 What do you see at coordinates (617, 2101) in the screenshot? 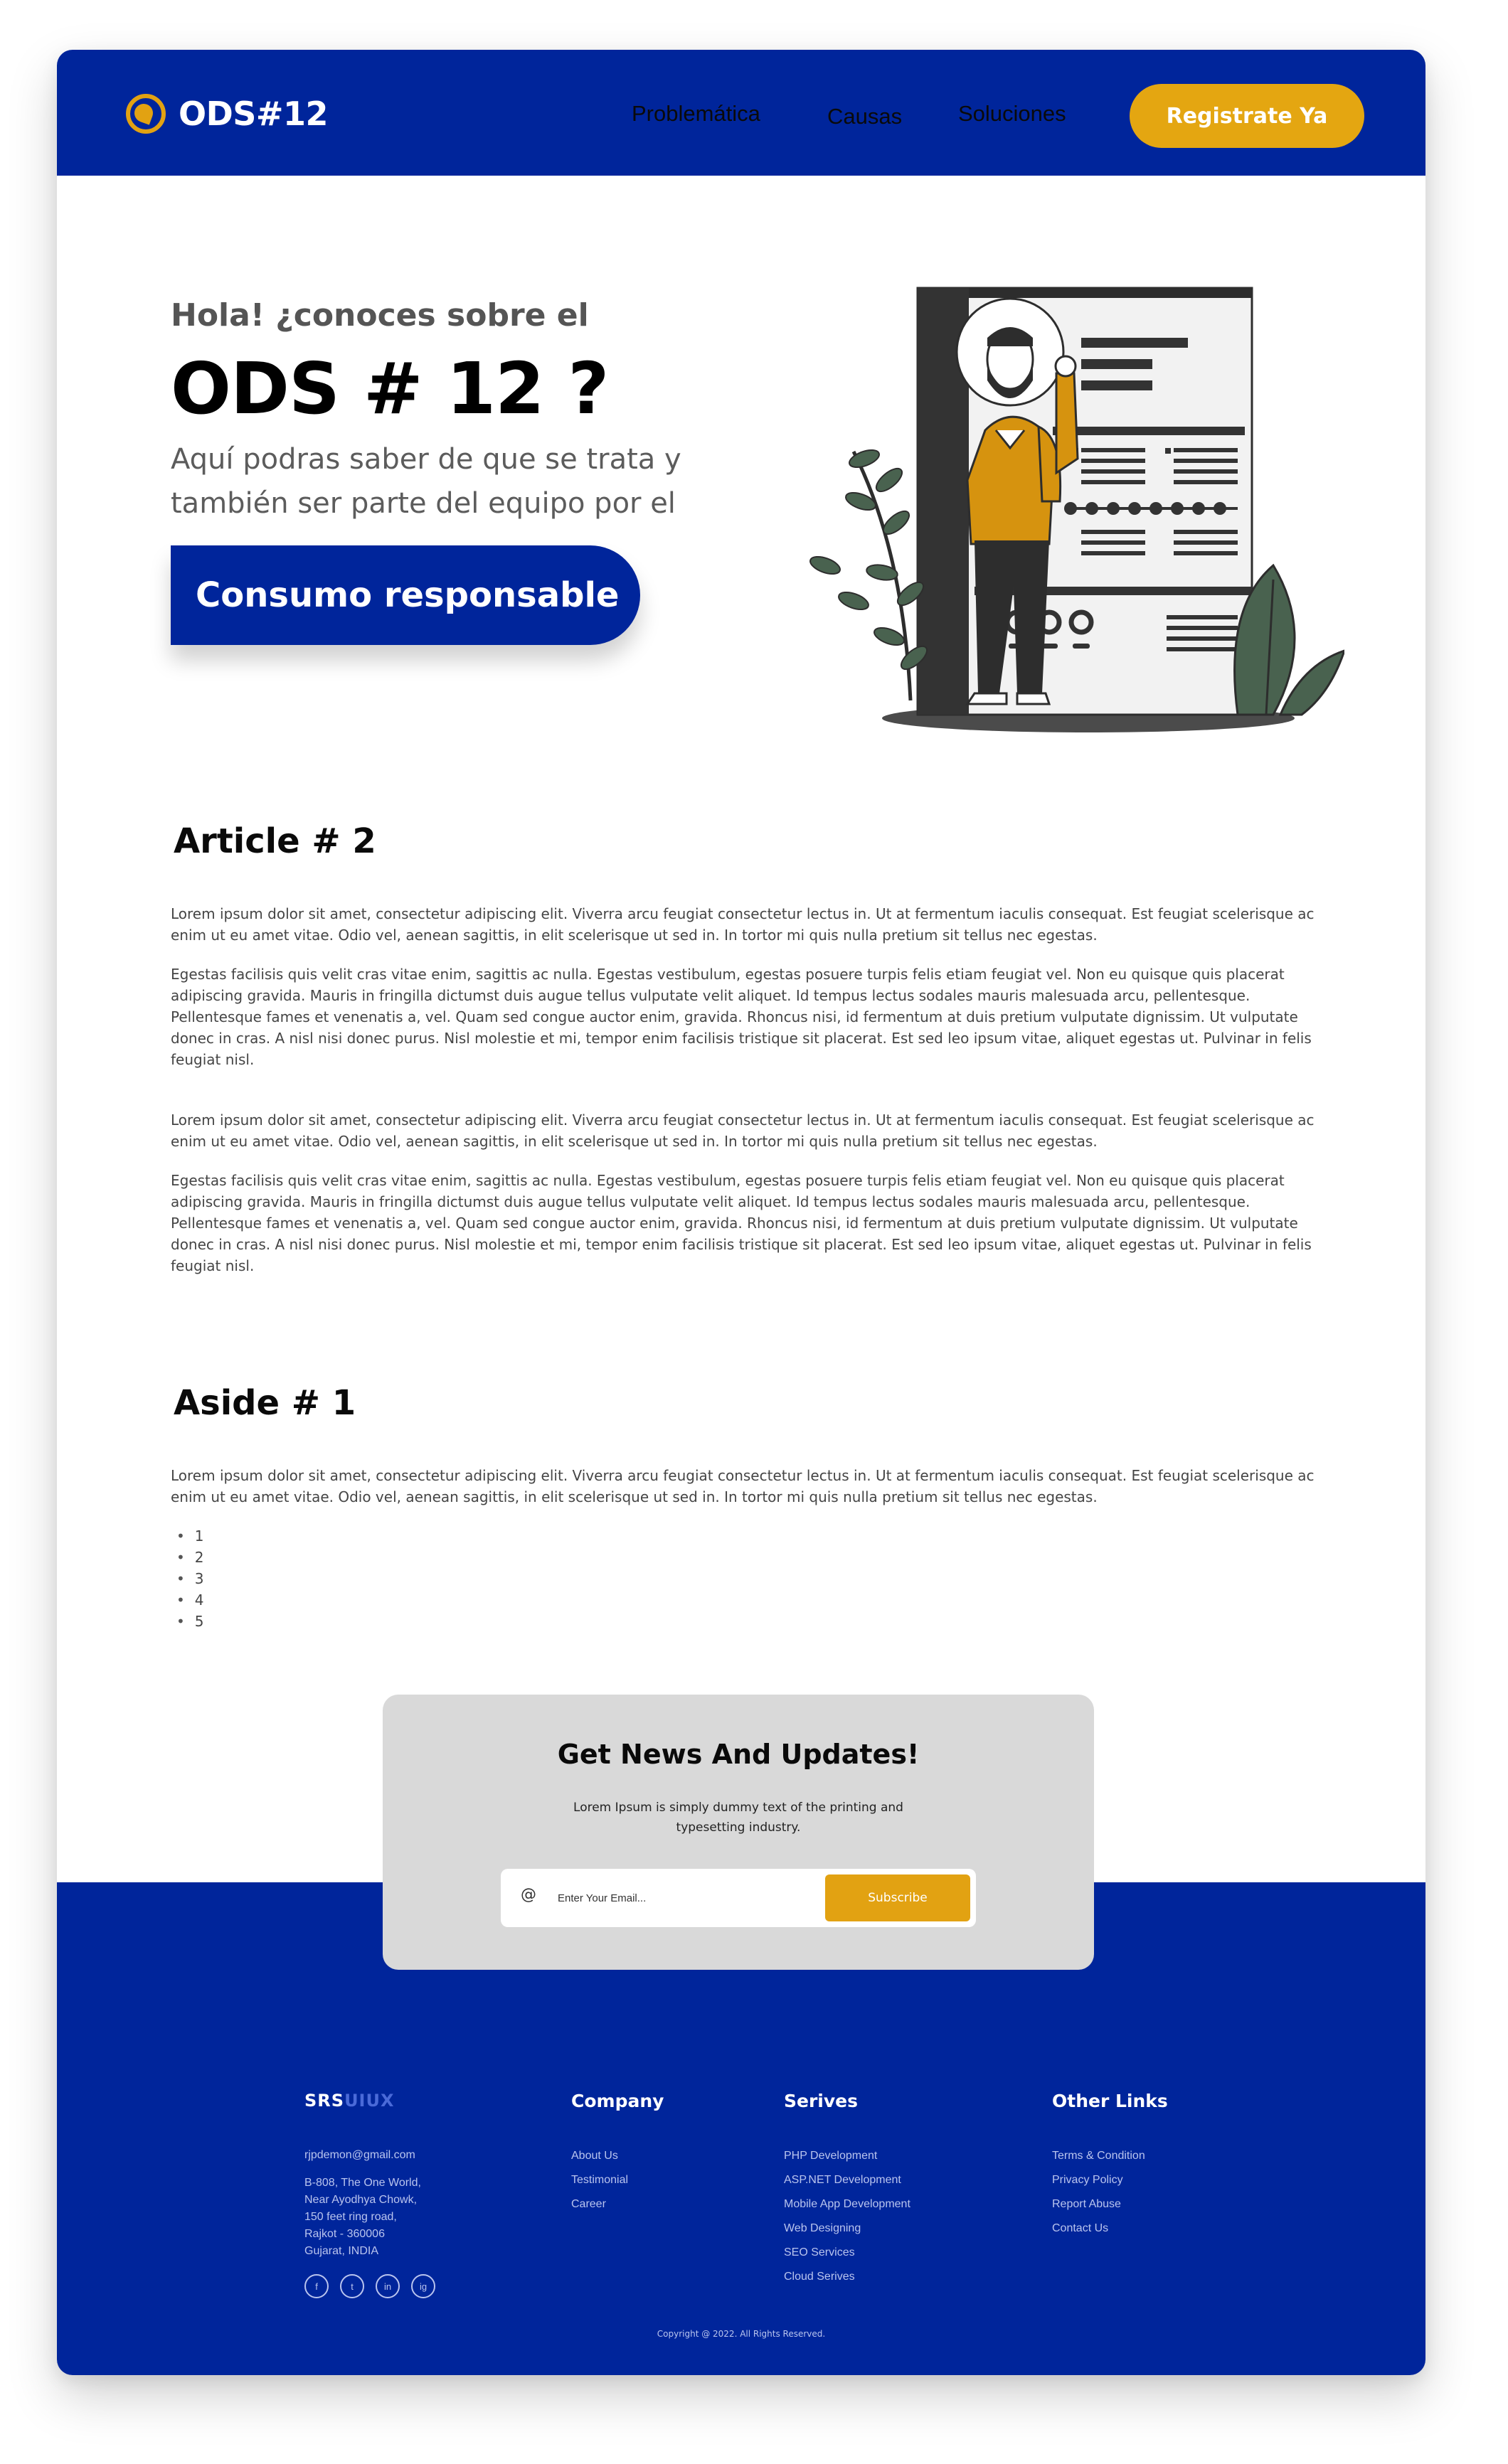
I see `footer-company-heading: Company` at bounding box center [617, 2101].